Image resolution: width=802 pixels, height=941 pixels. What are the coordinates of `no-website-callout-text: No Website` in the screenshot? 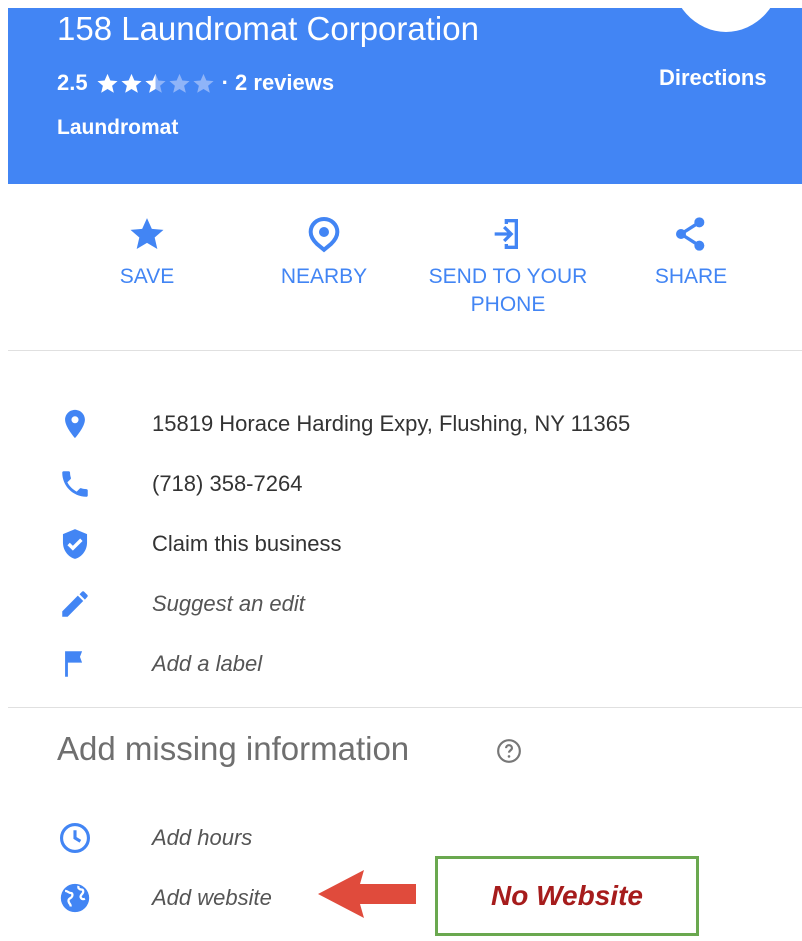 It's located at (567, 895).